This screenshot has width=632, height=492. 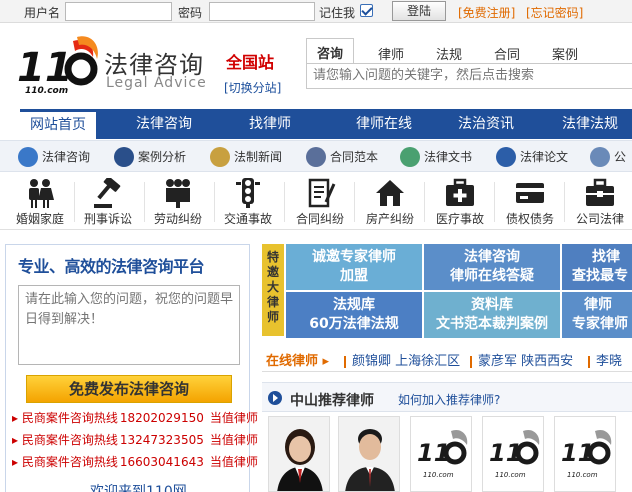 What do you see at coordinates (60, 65) in the screenshot?
I see `site-logo: 11 110.com` at bounding box center [60, 65].